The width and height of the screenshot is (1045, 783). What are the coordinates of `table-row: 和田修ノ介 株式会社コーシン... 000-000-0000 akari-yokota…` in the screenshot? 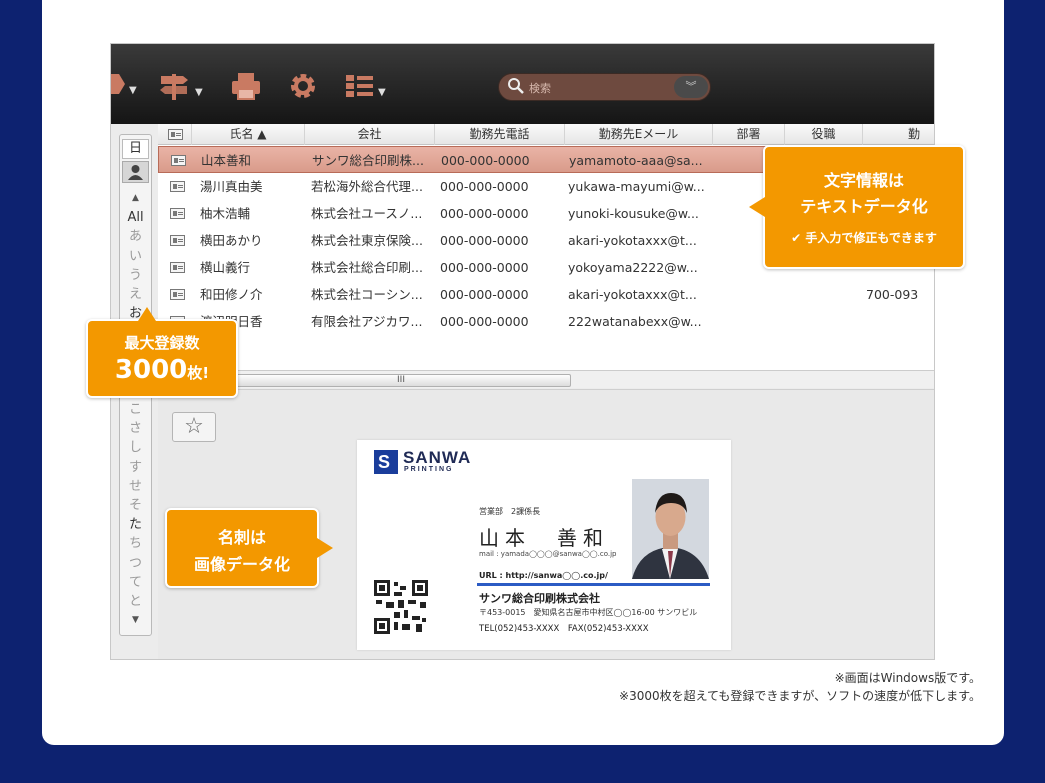 It's located at (546, 294).